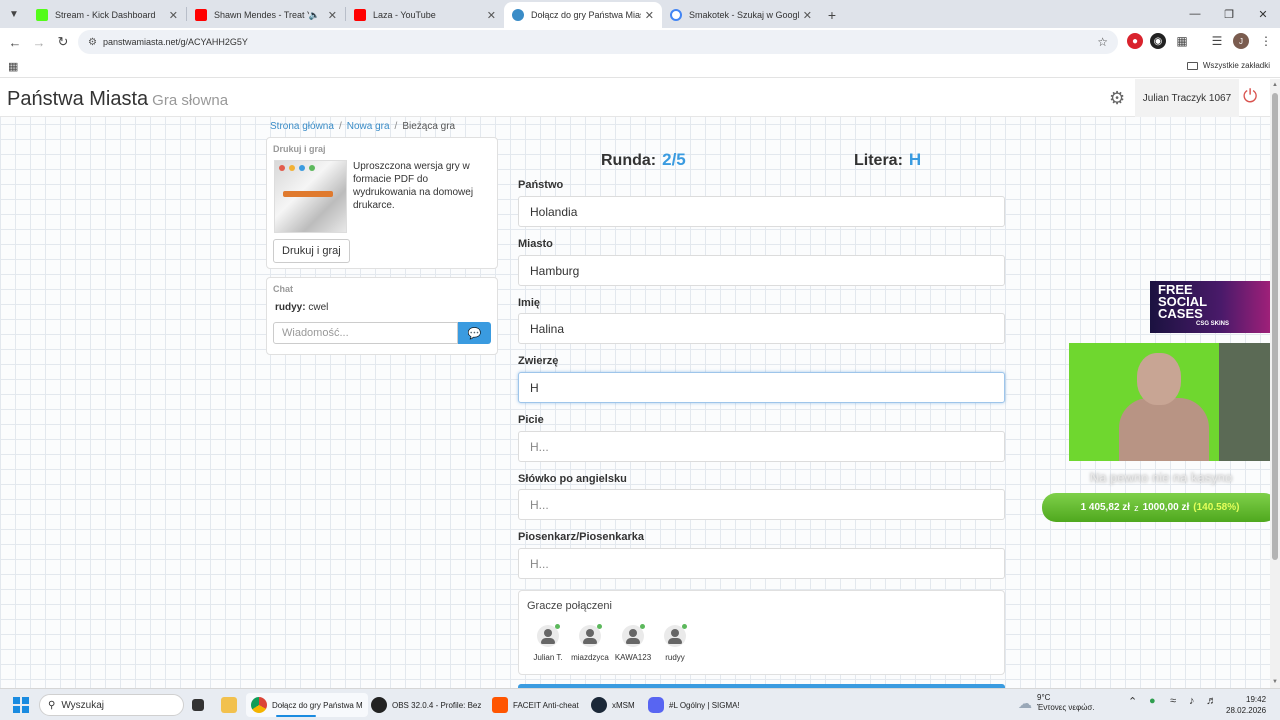 This screenshot has height=720, width=1280. Describe the element at coordinates (1275, 383) in the screenshot. I see `page-scrollbar: ▲ ▼` at that location.